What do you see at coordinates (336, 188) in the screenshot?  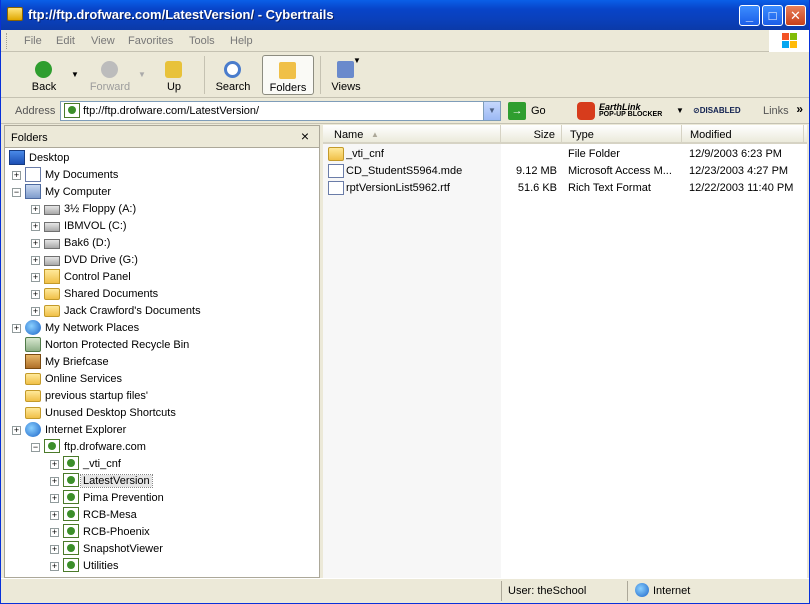 I see `rtf-file-icon` at bounding box center [336, 188].